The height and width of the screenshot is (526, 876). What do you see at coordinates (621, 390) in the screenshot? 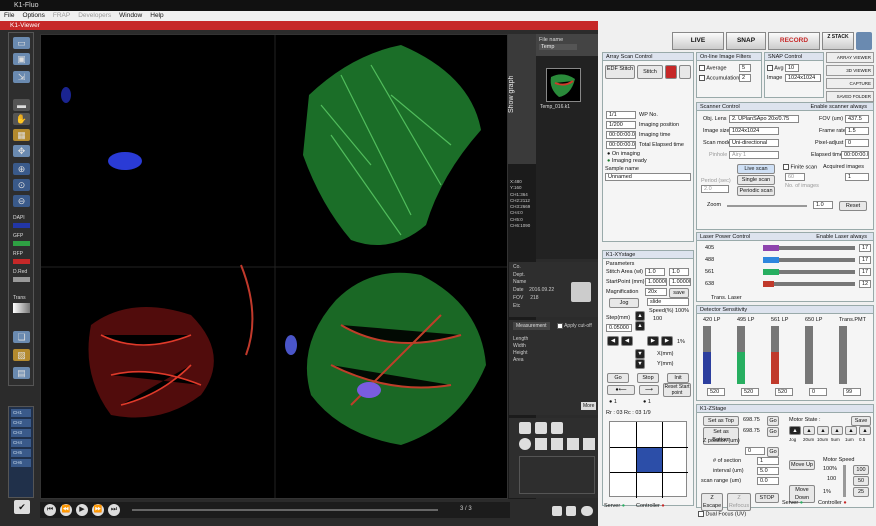
I see `home-left-icon: ●⟵` at bounding box center [621, 390].